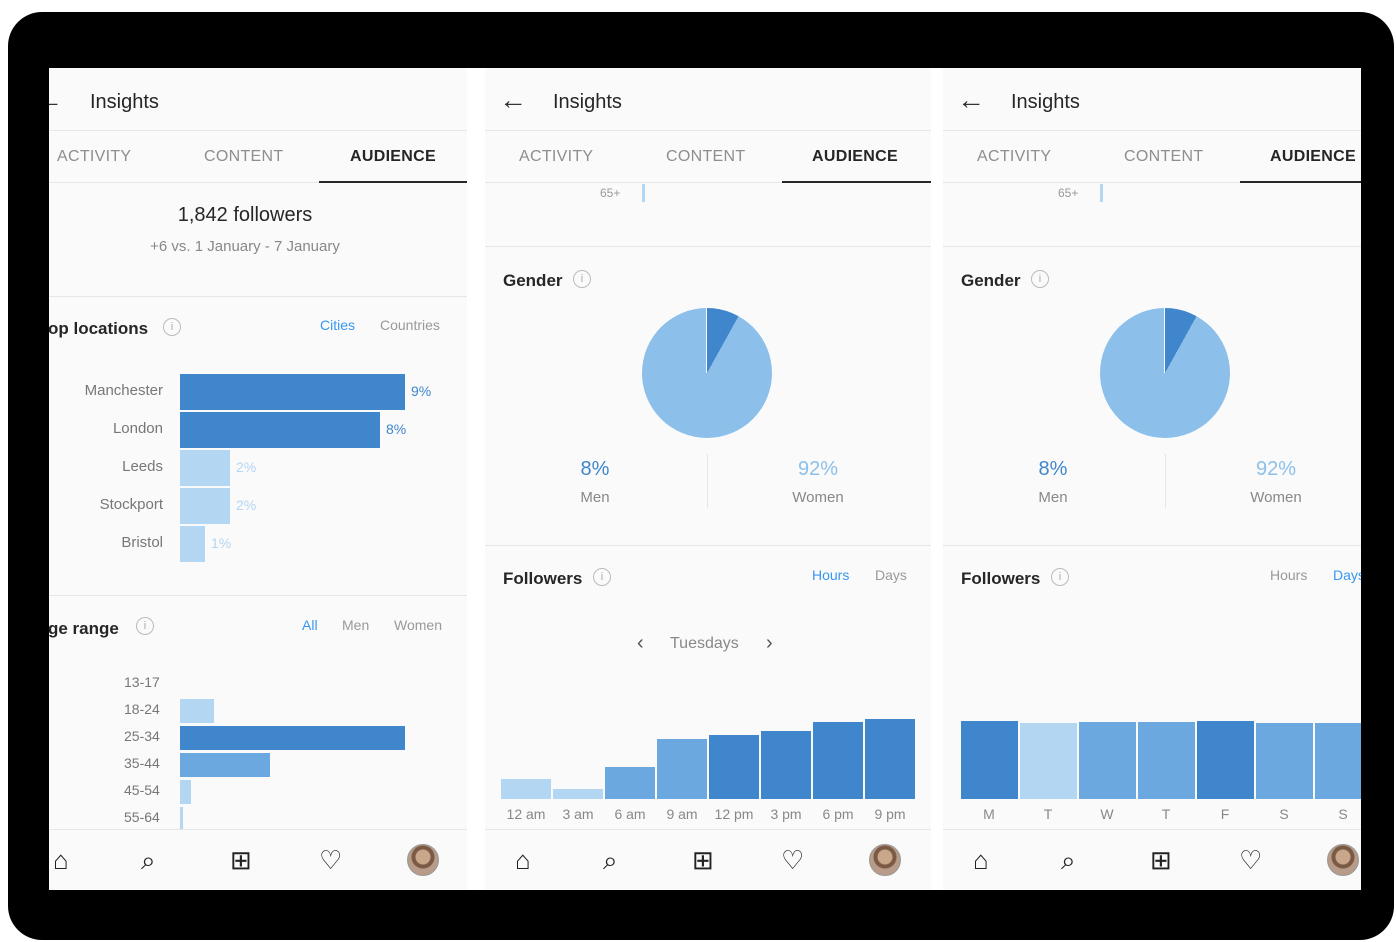  What do you see at coordinates (769, 643) in the screenshot?
I see `next-day-icon: ›` at bounding box center [769, 643].